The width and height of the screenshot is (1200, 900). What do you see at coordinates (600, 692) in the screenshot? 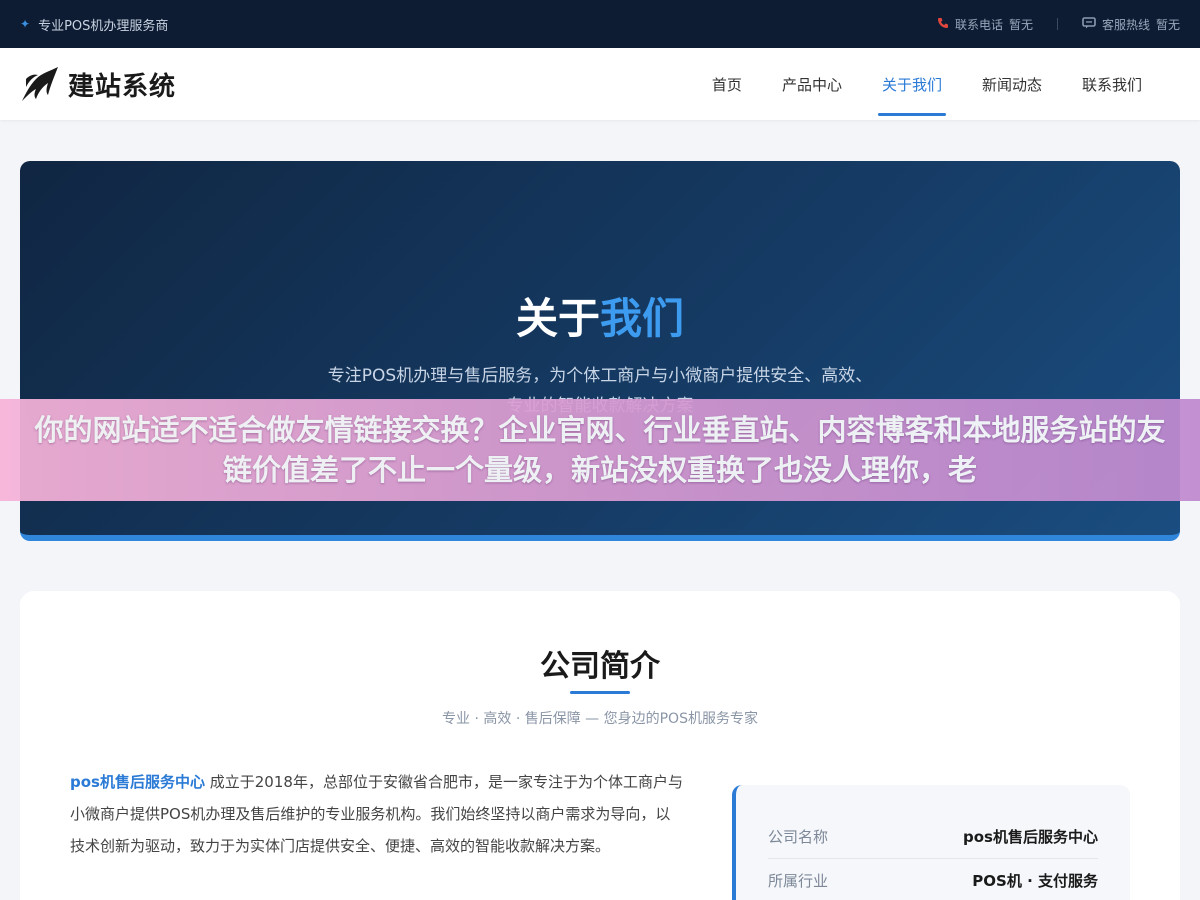
I see `title-underline` at bounding box center [600, 692].